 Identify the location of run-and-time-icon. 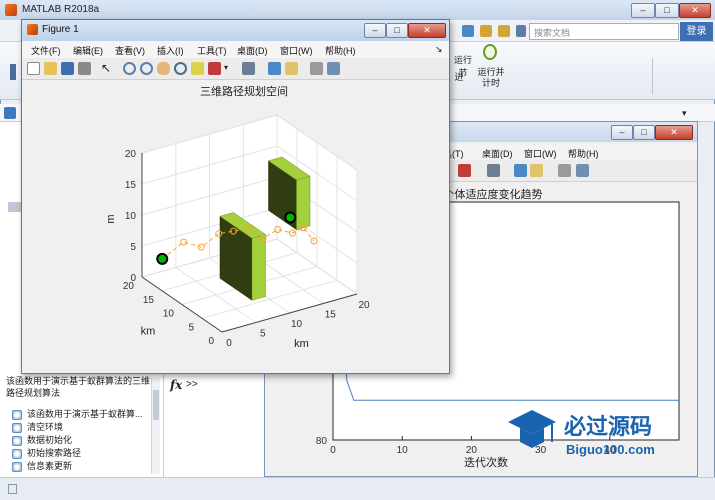
(490, 52).